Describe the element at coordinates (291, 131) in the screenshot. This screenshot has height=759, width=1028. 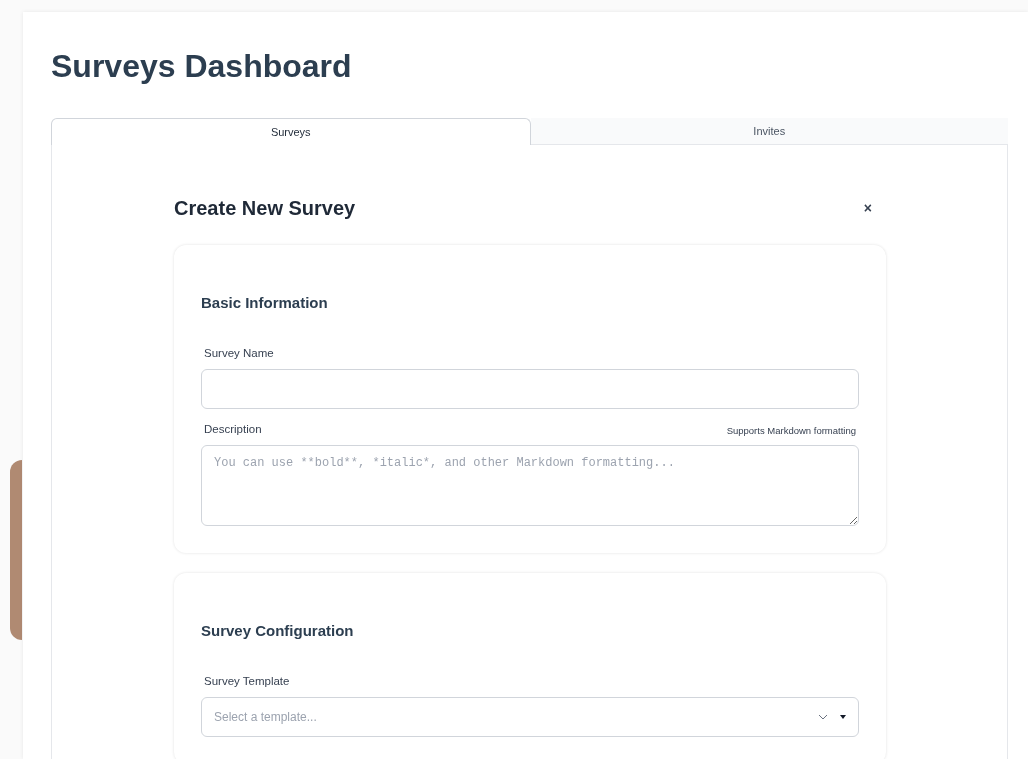
I see `tab: Surveys` at that location.